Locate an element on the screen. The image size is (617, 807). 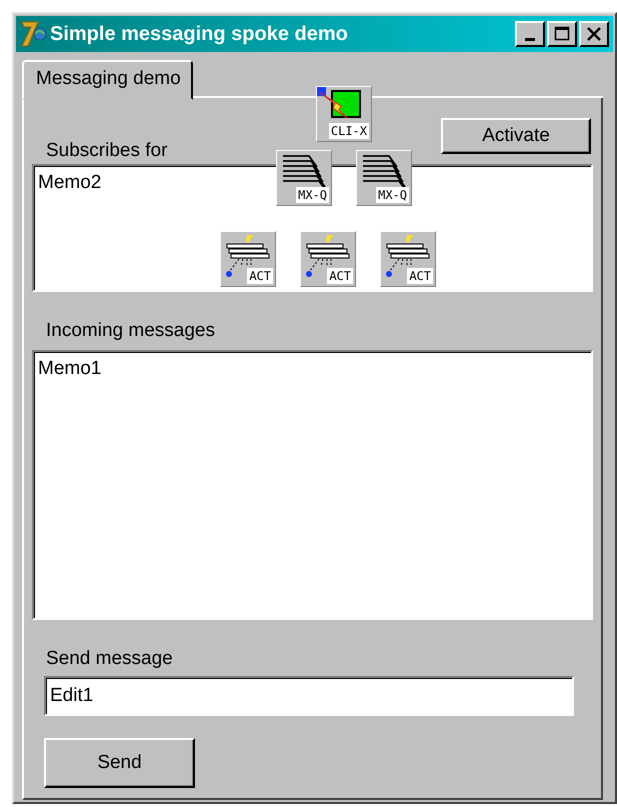
activate-button: Activate is located at coordinates (516, 136).